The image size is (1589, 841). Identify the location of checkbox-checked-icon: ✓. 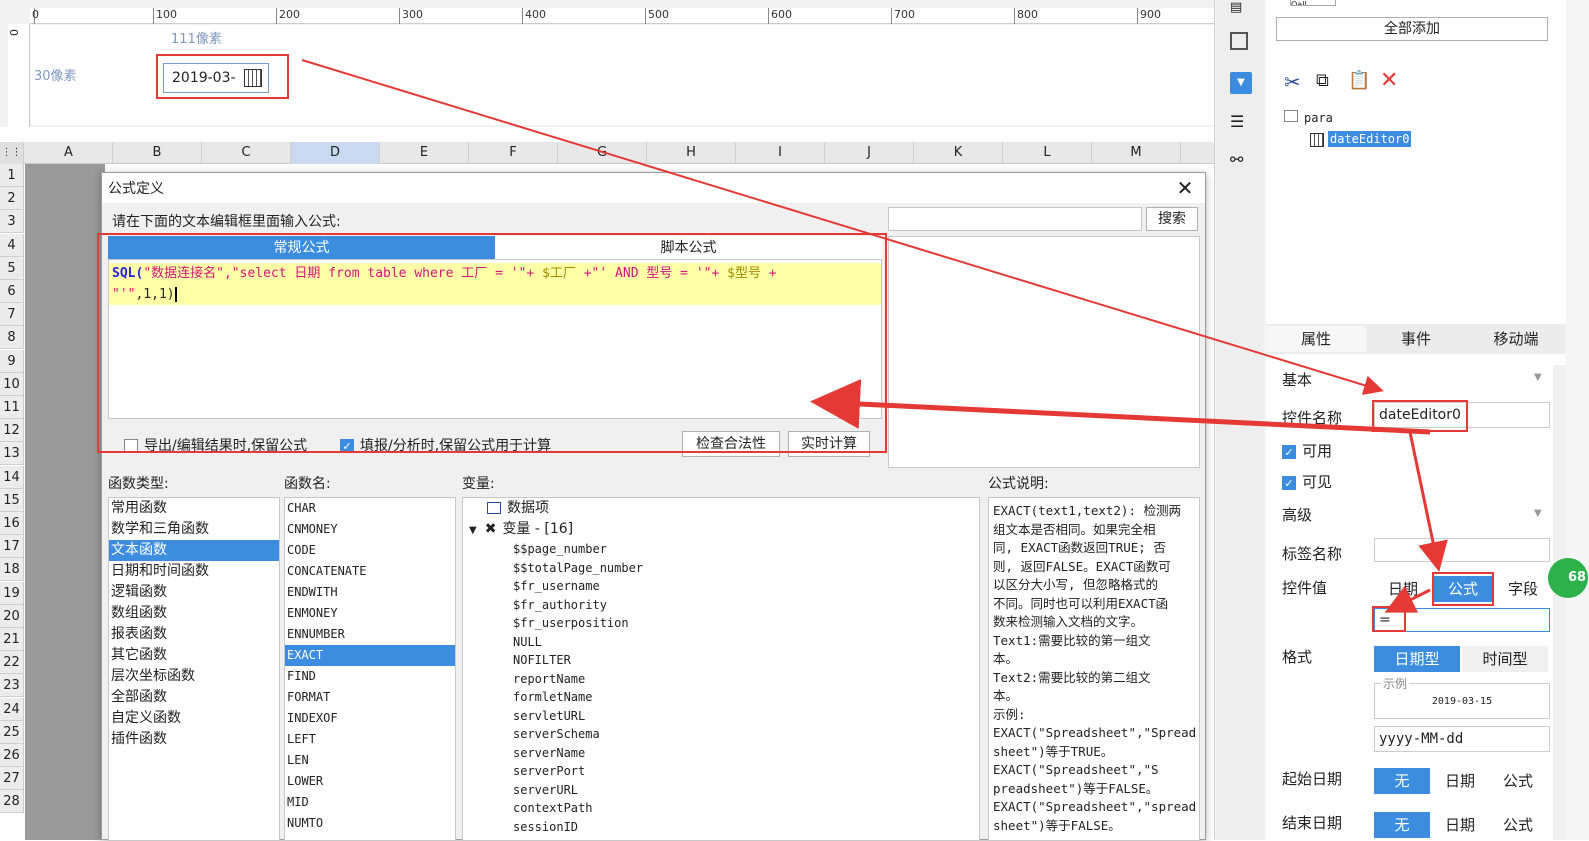
(1289, 451).